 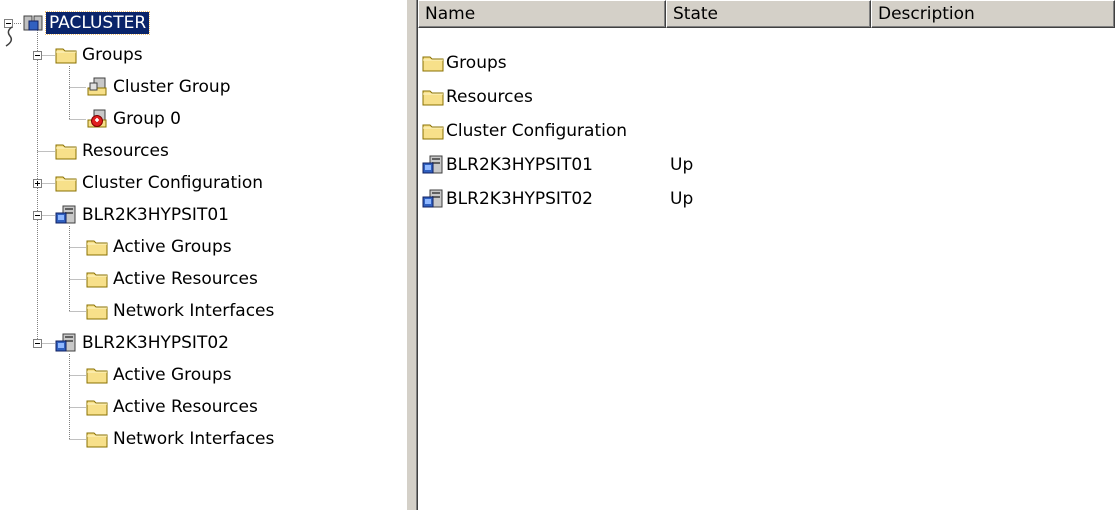 What do you see at coordinates (537, 131) in the screenshot?
I see `list-item-name: Cluster Configuration` at bounding box center [537, 131].